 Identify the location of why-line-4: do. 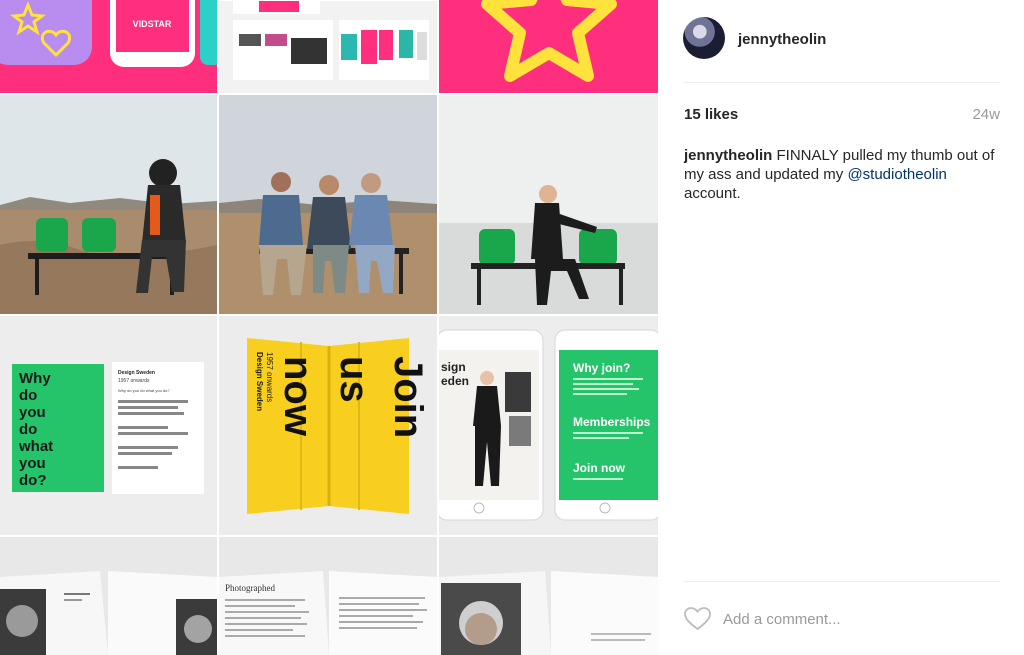
(28, 429).